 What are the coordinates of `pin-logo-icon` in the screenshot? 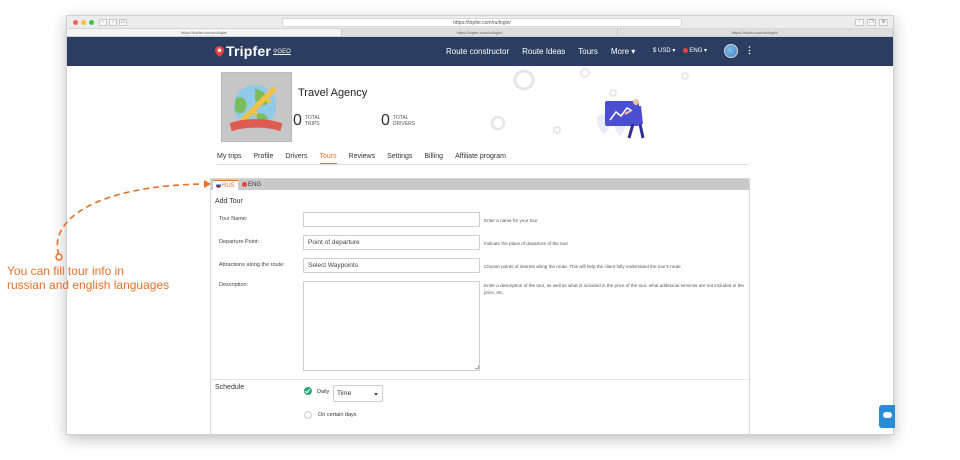 It's located at (219, 51).